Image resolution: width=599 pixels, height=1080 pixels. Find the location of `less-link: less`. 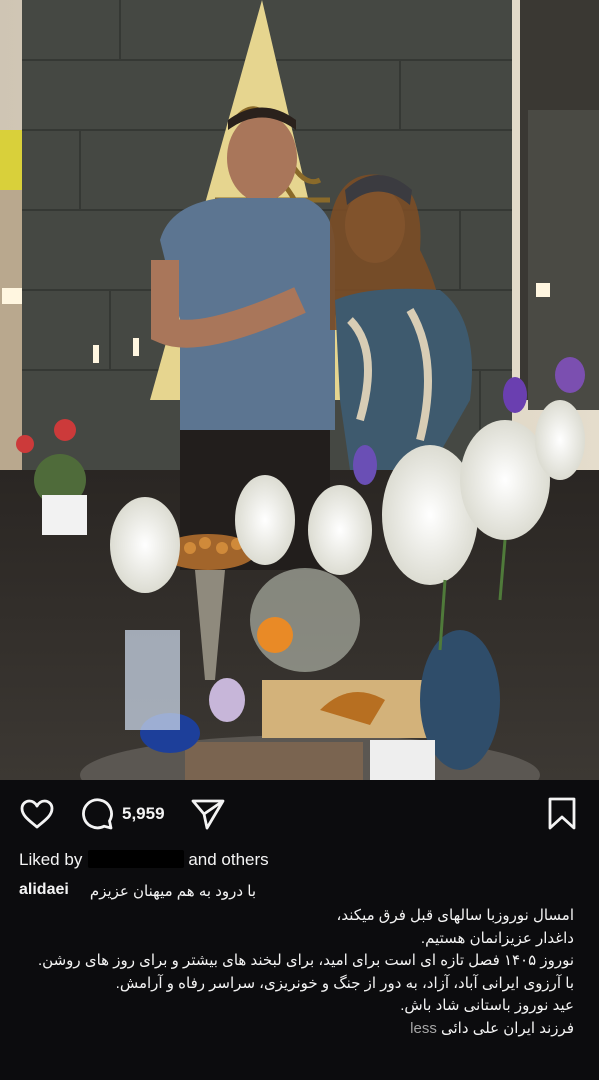

less-link: less is located at coordinates (423, 1028).